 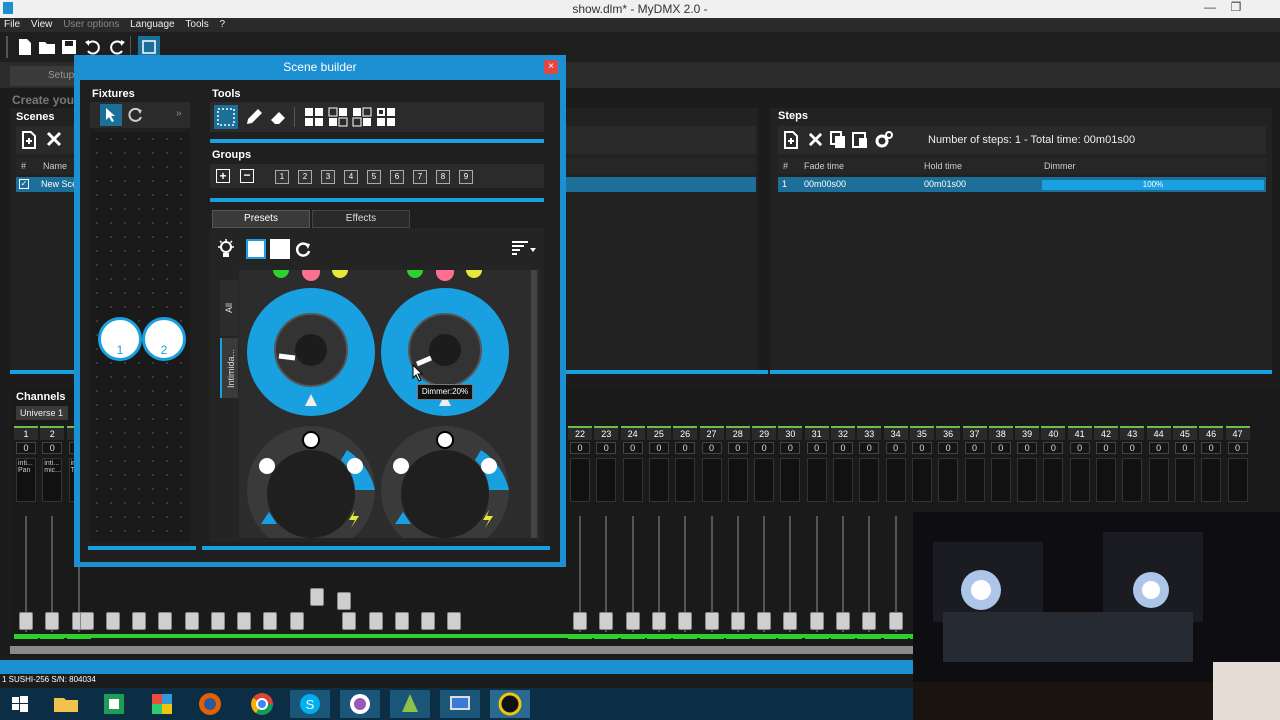 What do you see at coordinates (791, 140) in the screenshot?
I see `add-step-icon` at bounding box center [791, 140].